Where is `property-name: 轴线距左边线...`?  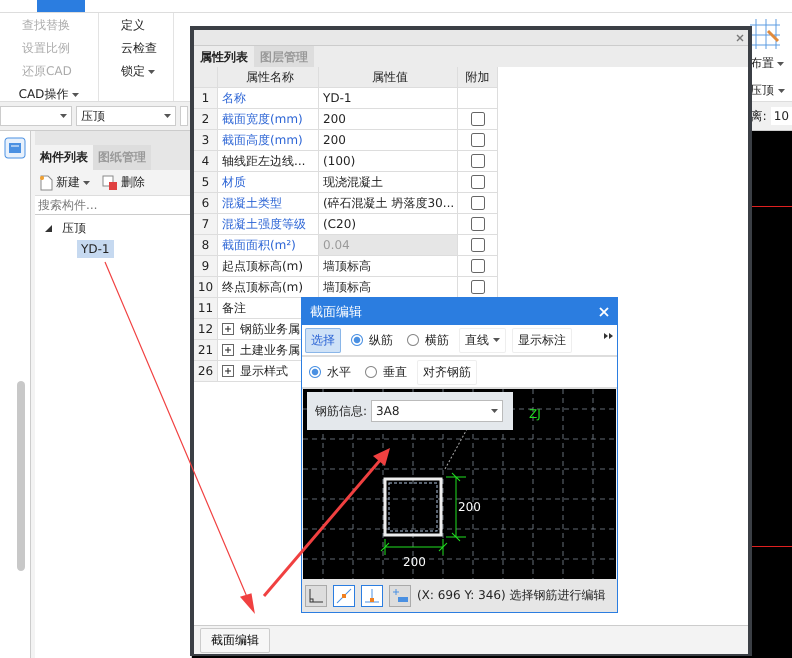
property-name: 轴线距左边线... is located at coordinates (268, 161).